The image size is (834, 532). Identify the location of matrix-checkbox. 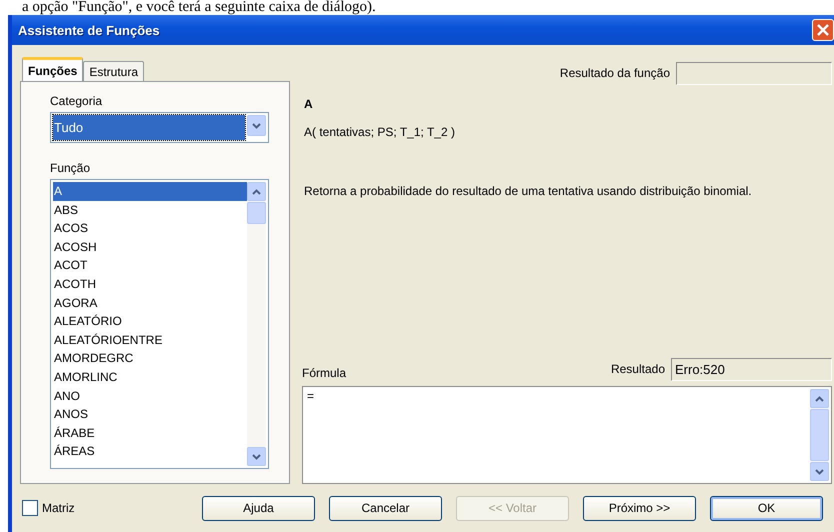
(30, 508).